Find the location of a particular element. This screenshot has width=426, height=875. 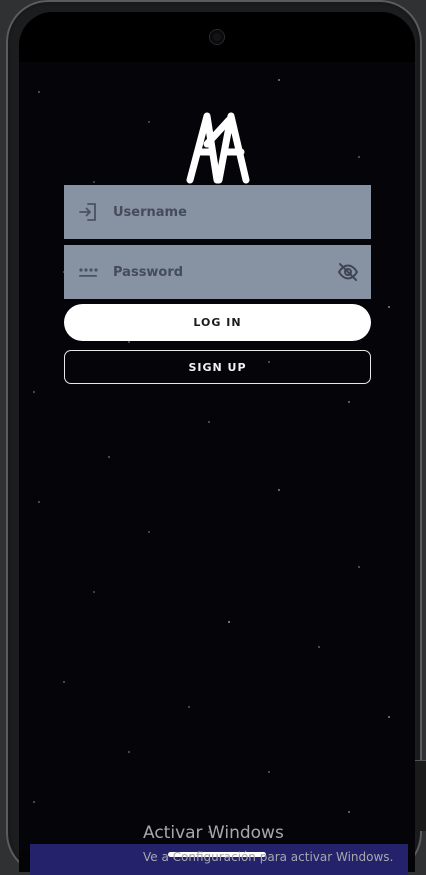

status-area is located at coordinates (217, 37).